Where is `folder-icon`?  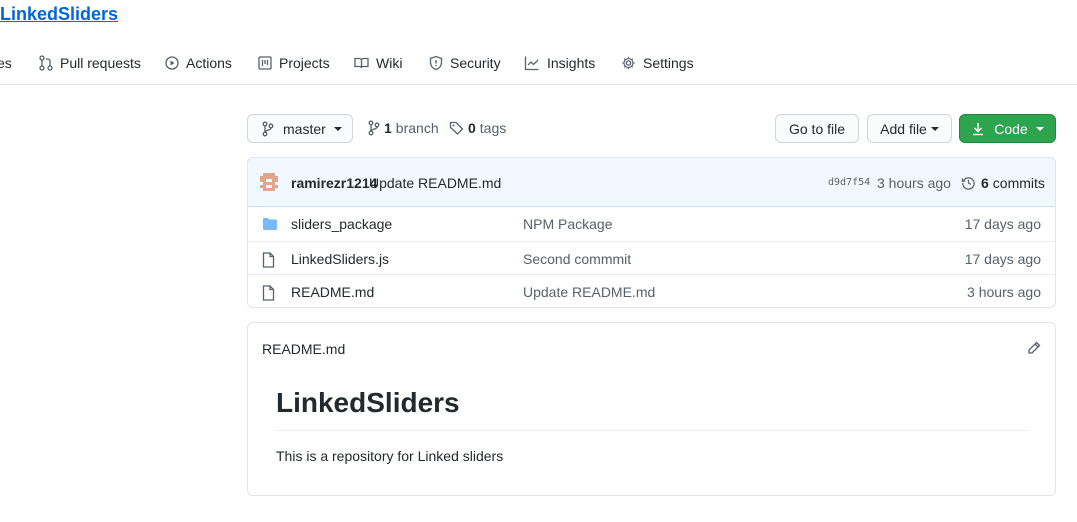
folder-icon is located at coordinates (270, 224).